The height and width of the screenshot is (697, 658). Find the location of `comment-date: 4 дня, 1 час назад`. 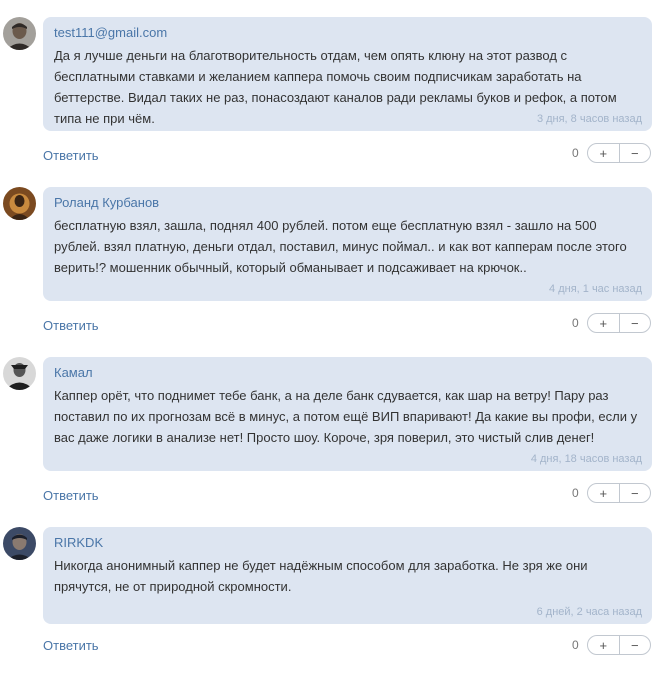

comment-date: 4 дня, 1 час назад is located at coordinates (595, 289).